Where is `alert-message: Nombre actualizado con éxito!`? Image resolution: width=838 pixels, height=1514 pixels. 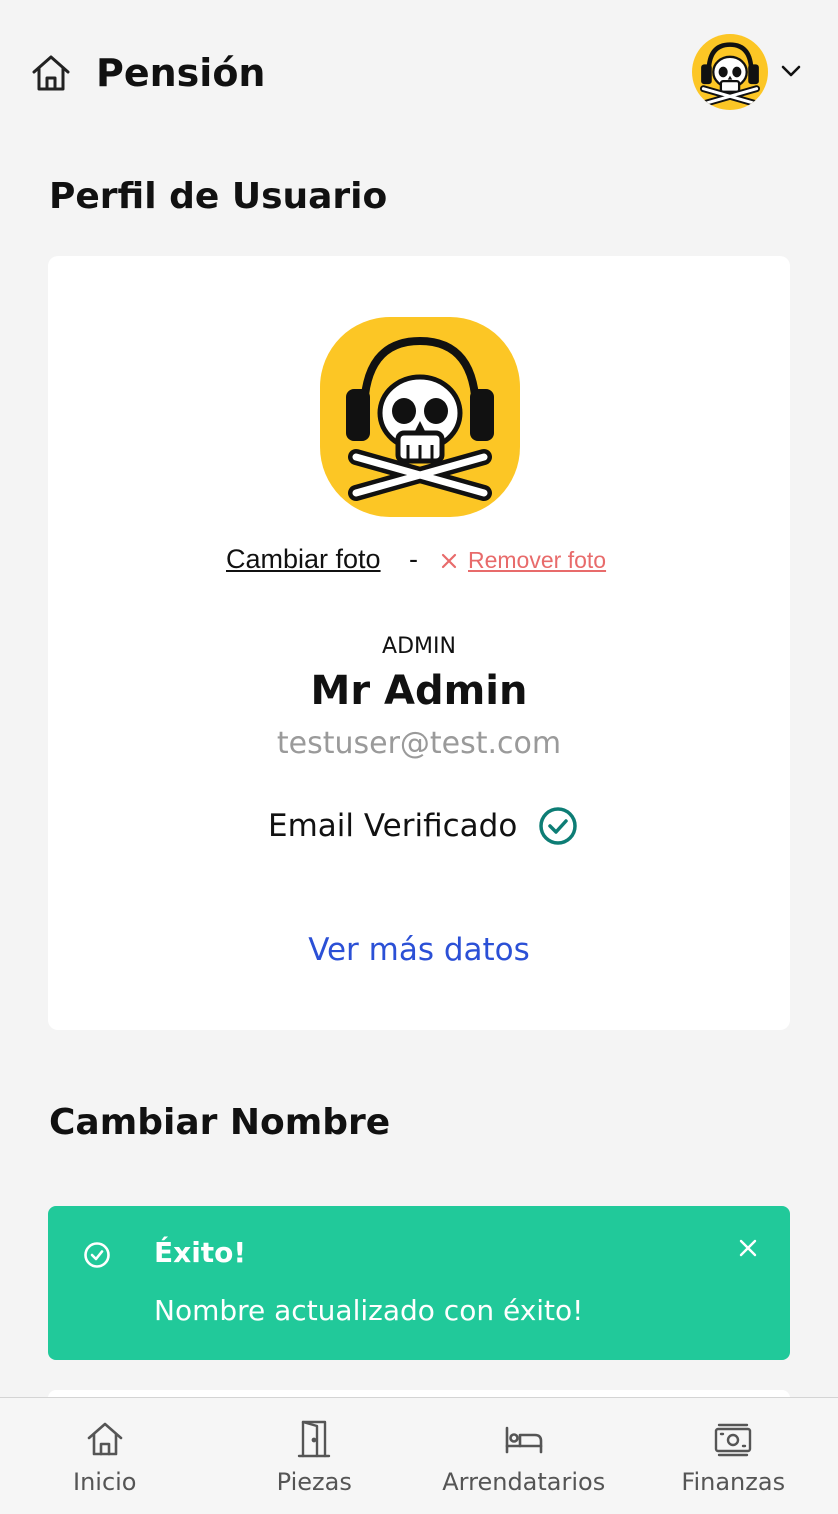 alert-message: Nombre actualizado con éxito! is located at coordinates (369, 1310).